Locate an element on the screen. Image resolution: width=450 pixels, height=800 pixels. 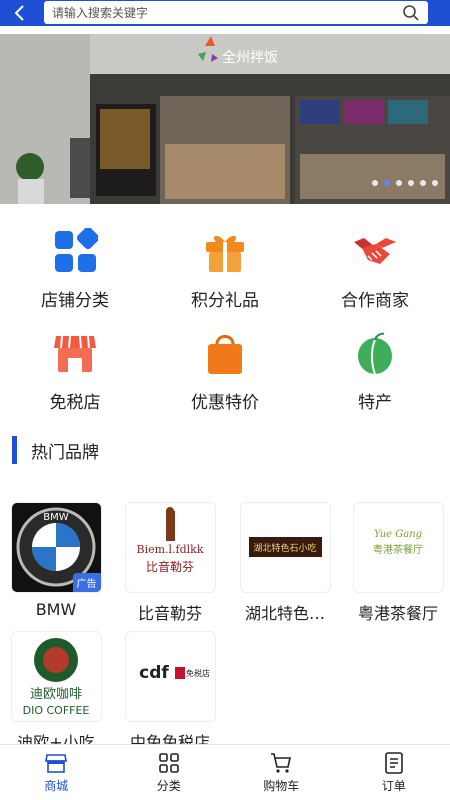
tab-cart: 购物车 is located at coordinates (281, 772).